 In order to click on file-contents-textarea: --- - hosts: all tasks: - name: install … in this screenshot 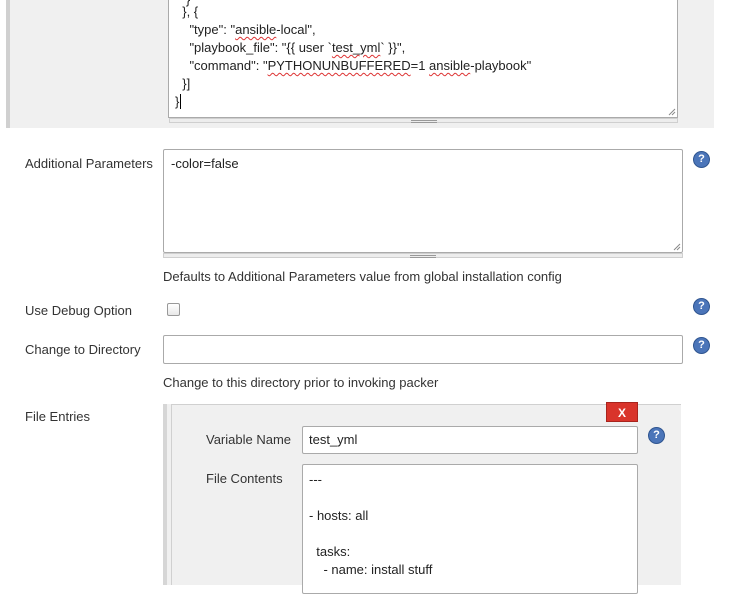, I will do `click(470, 529)`.